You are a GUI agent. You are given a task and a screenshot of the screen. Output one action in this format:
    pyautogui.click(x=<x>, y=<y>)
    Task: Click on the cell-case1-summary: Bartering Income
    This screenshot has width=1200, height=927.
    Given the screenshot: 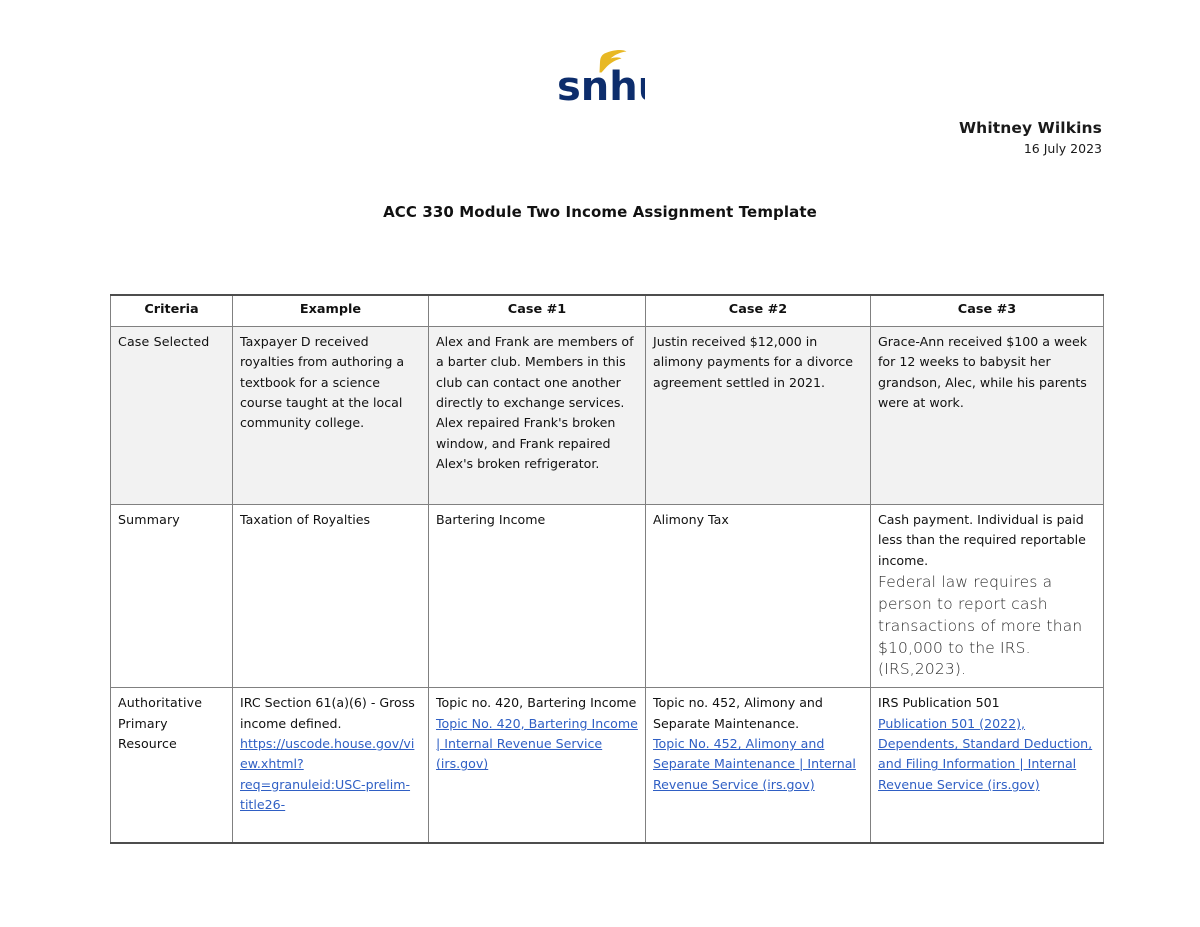 What is the action you would take?
    pyautogui.click(x=537, y=596)
    